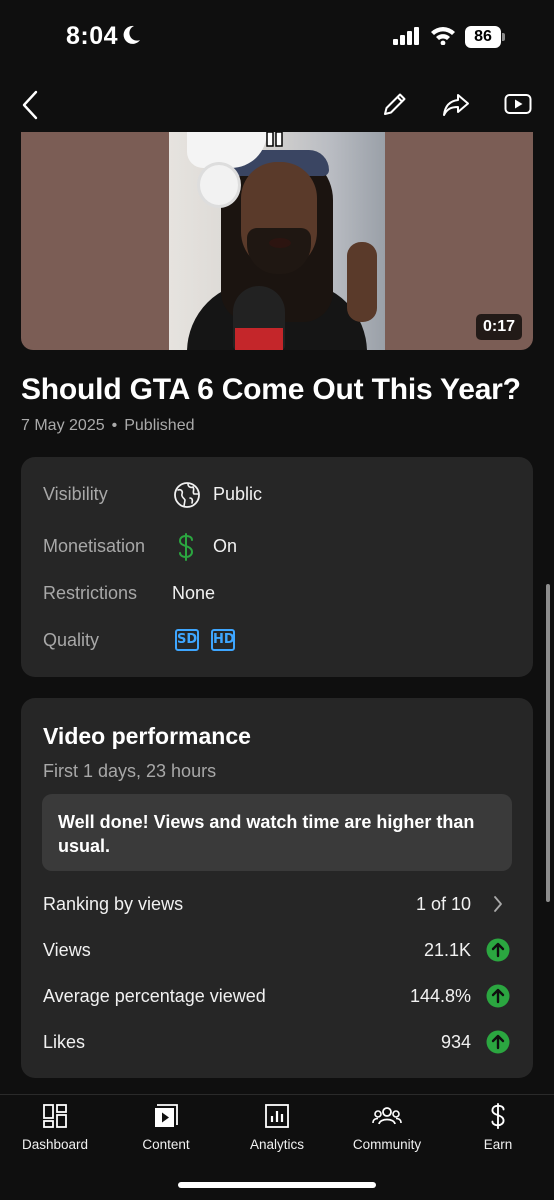  What do you see at coordinates (276, 140) in the screenshot?
I see `pause-icon` at bounding box center [276, 140].